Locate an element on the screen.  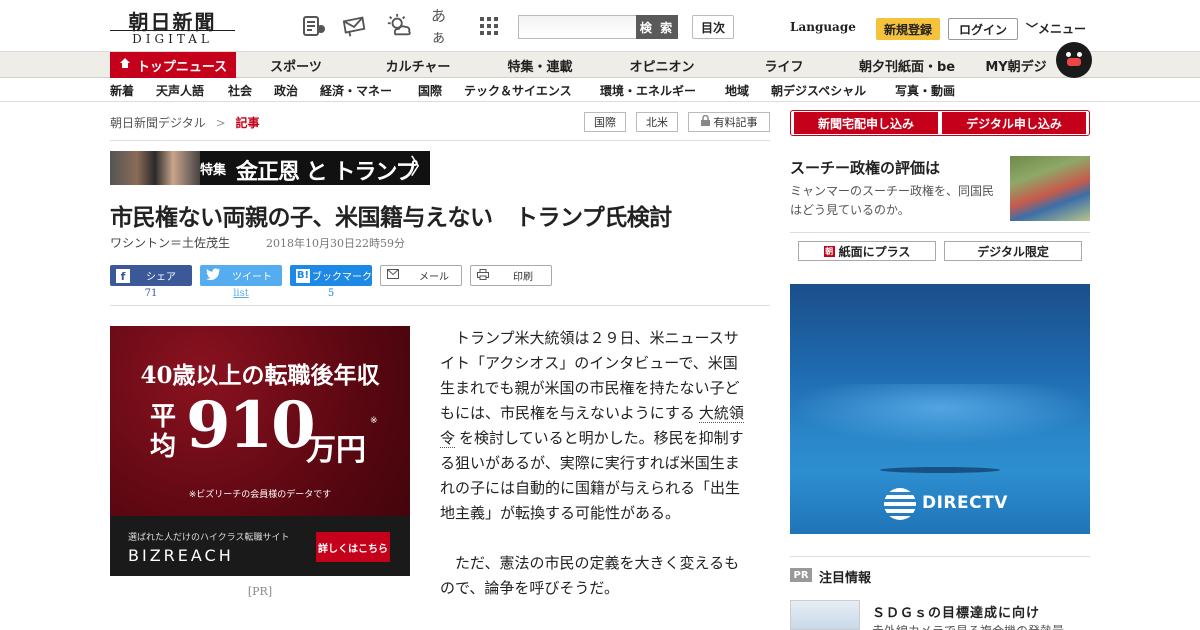
ad-brand-logo: BIZREACH is located at coordinates (181, 555).